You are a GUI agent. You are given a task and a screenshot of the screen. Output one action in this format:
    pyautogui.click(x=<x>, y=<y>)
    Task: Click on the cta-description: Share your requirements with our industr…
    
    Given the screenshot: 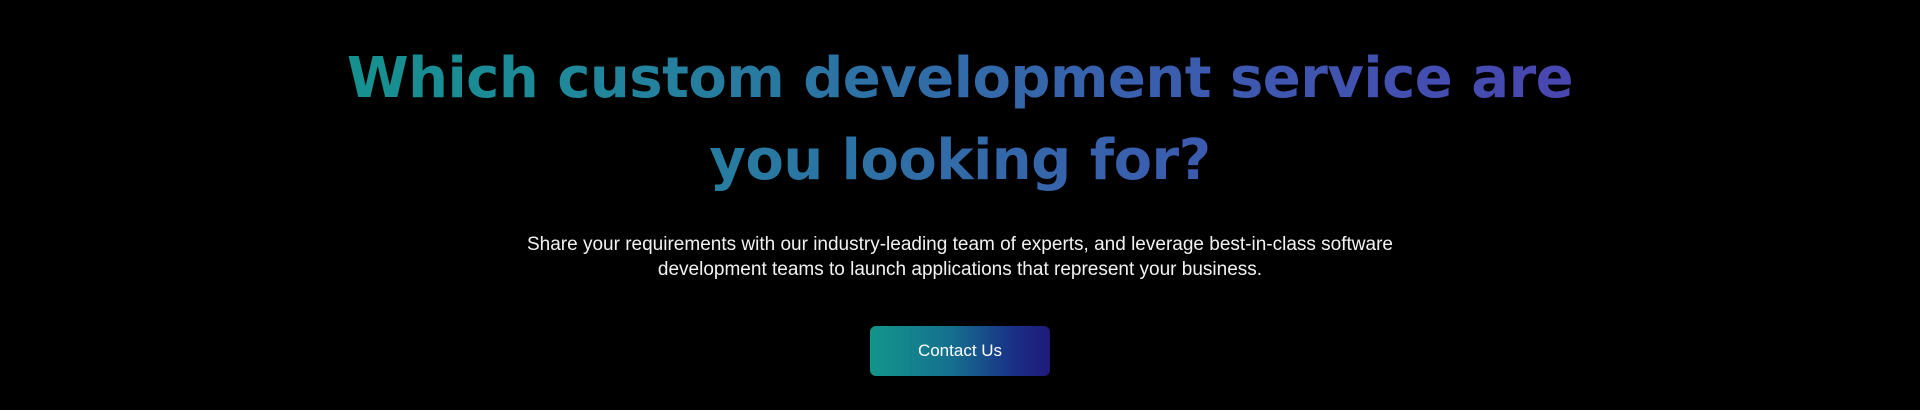 What is the action you would take?
    pyautogui.click(x=960, y=257)
    